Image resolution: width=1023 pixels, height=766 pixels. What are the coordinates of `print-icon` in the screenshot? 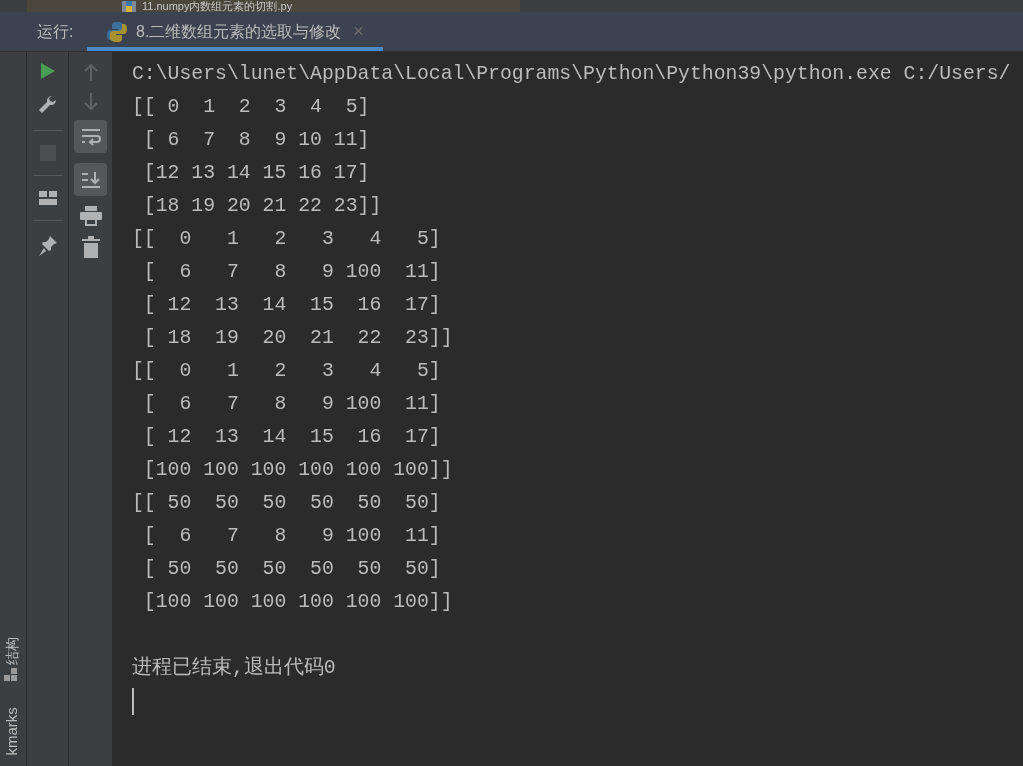 It's located at (90, 216).